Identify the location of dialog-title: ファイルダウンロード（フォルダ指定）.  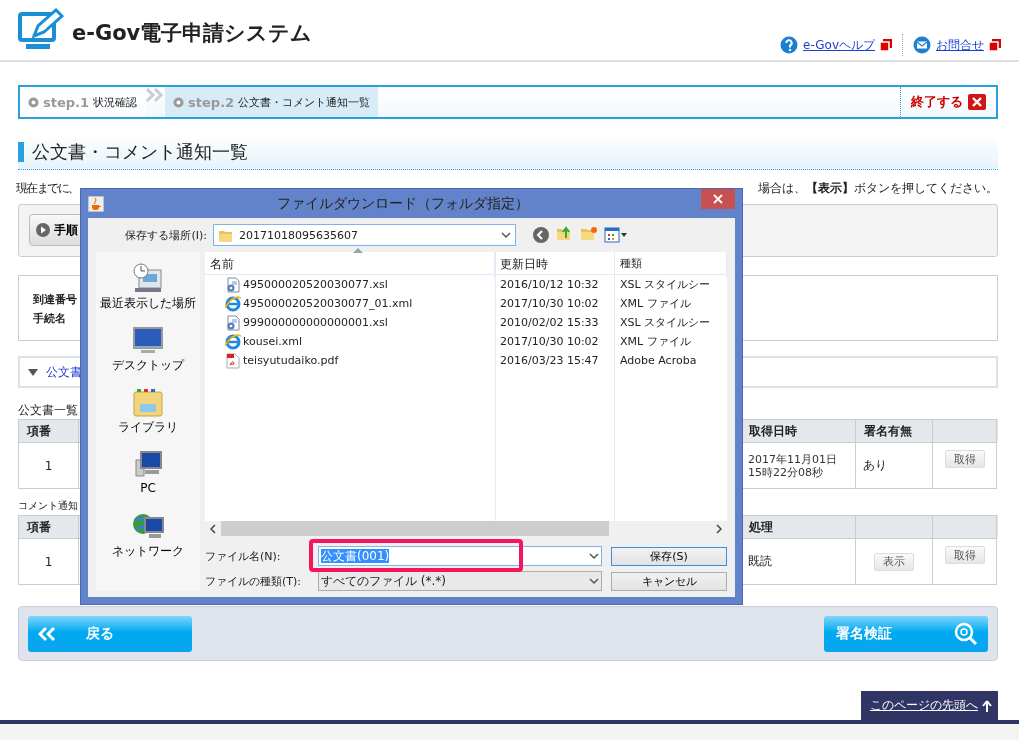
(402, 203).